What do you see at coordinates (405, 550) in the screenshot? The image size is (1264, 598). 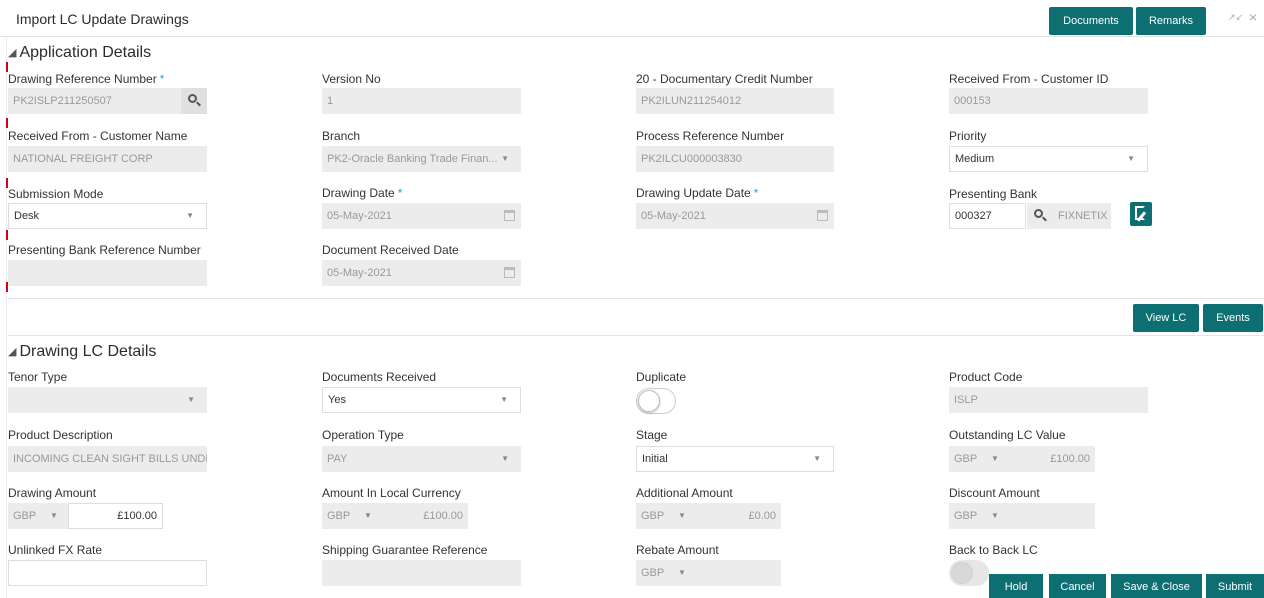 I see `shipping-guarantee-label: Shipping Guarantee Reference` at bounding box center [405, 550].